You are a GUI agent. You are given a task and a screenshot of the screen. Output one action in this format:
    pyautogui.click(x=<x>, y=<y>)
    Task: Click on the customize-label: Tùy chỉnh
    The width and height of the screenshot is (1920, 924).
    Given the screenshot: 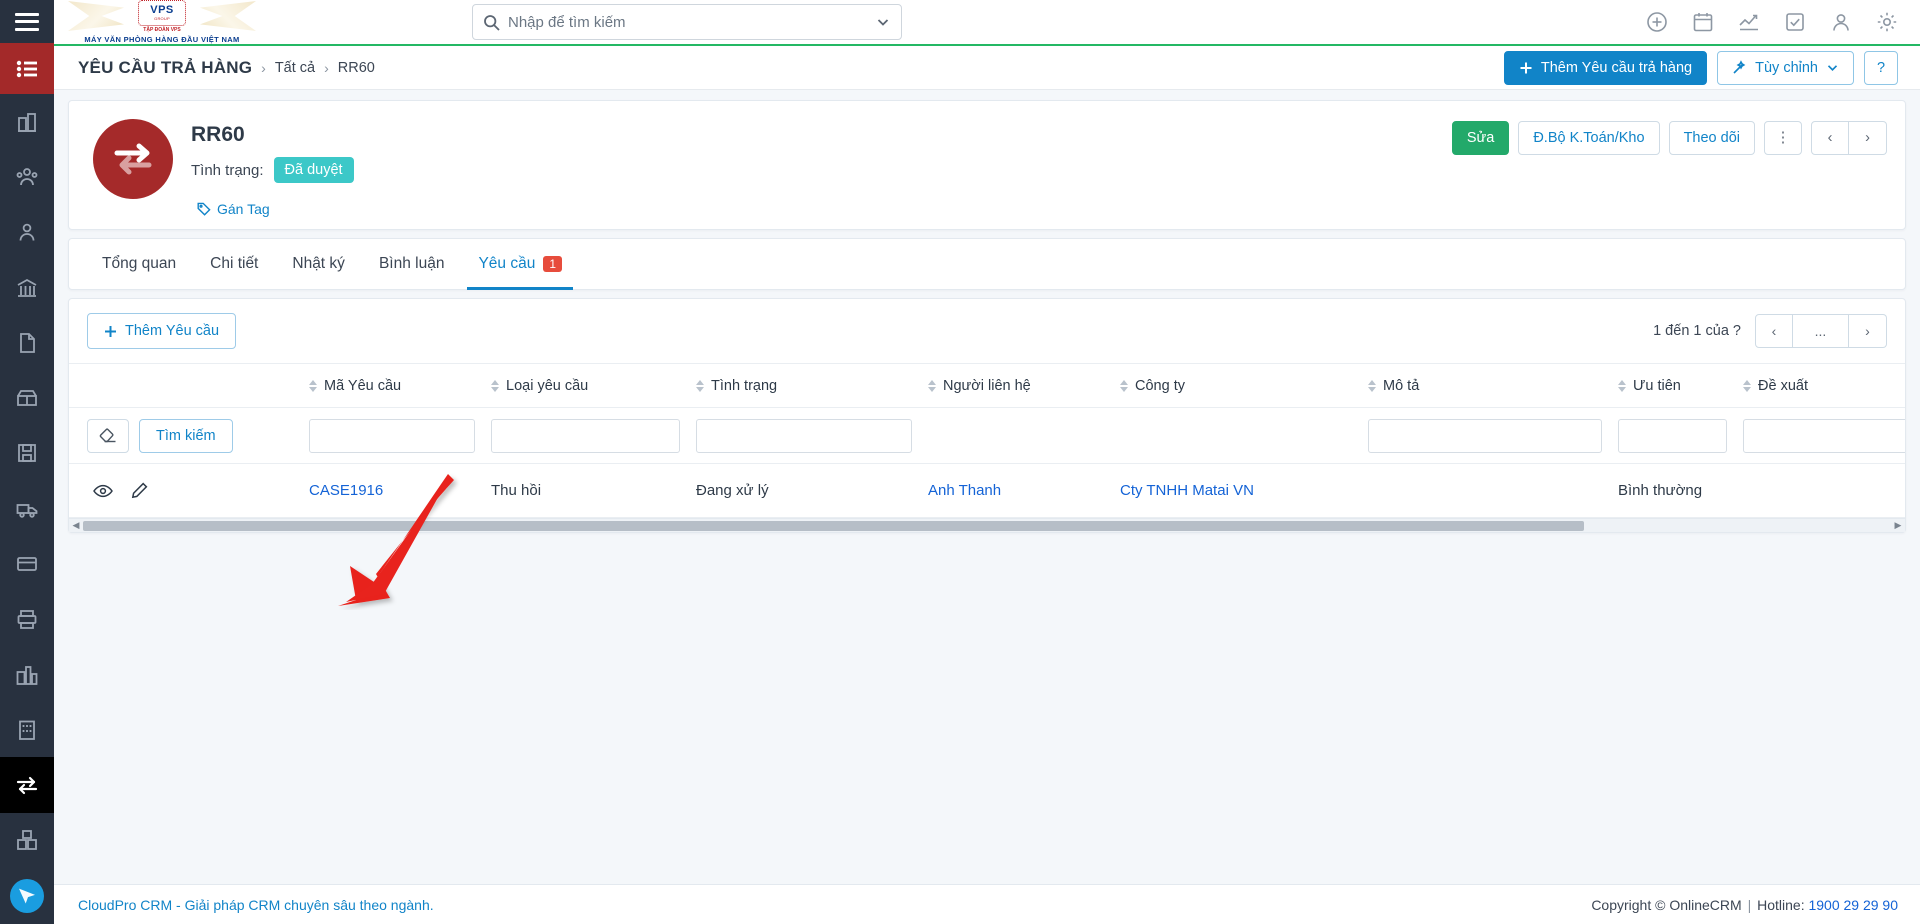 What is the action you would take?
    pyautogui.click(x=1786, y=67)
    